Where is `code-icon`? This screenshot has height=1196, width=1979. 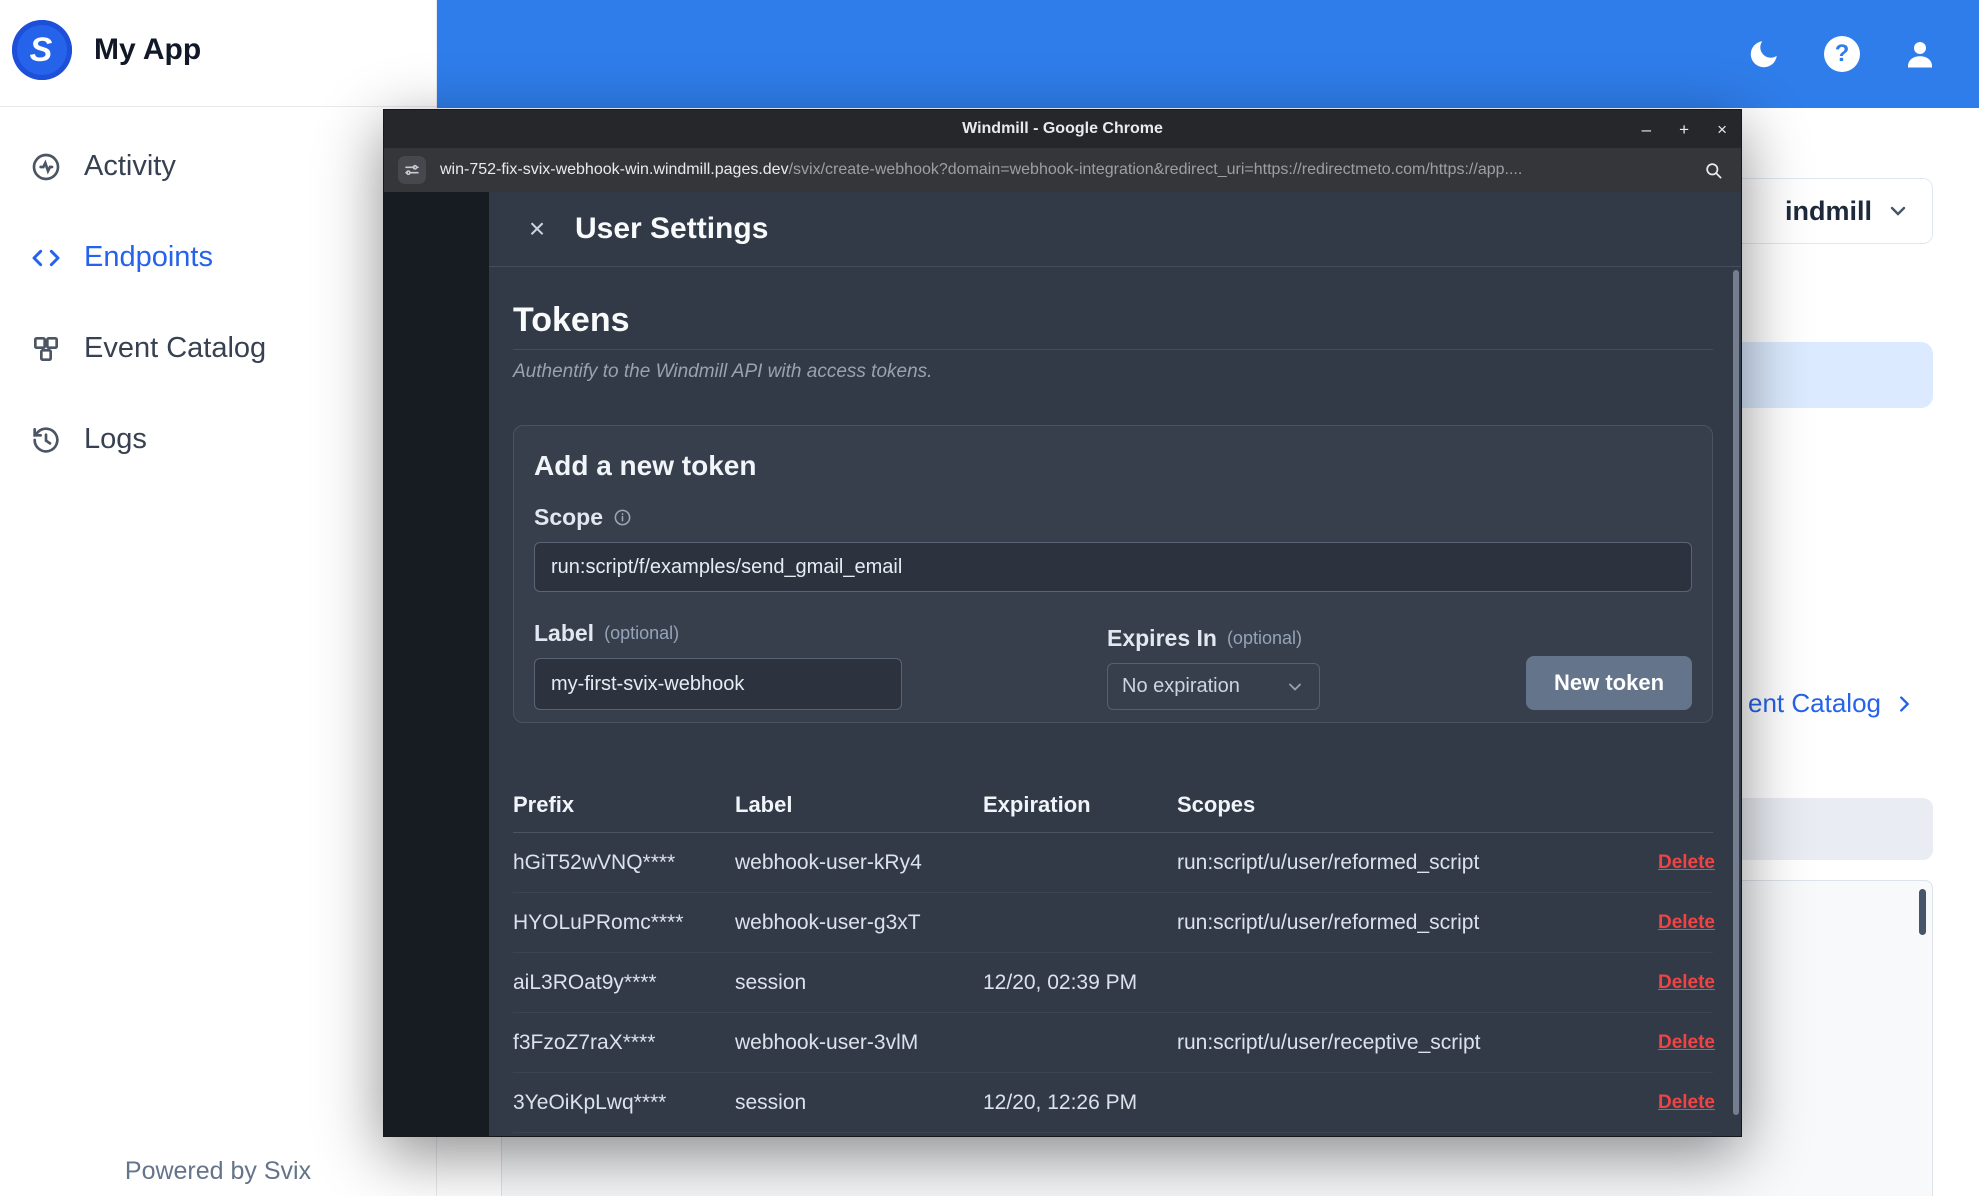
code-icon is located at coordinates (46, 257).